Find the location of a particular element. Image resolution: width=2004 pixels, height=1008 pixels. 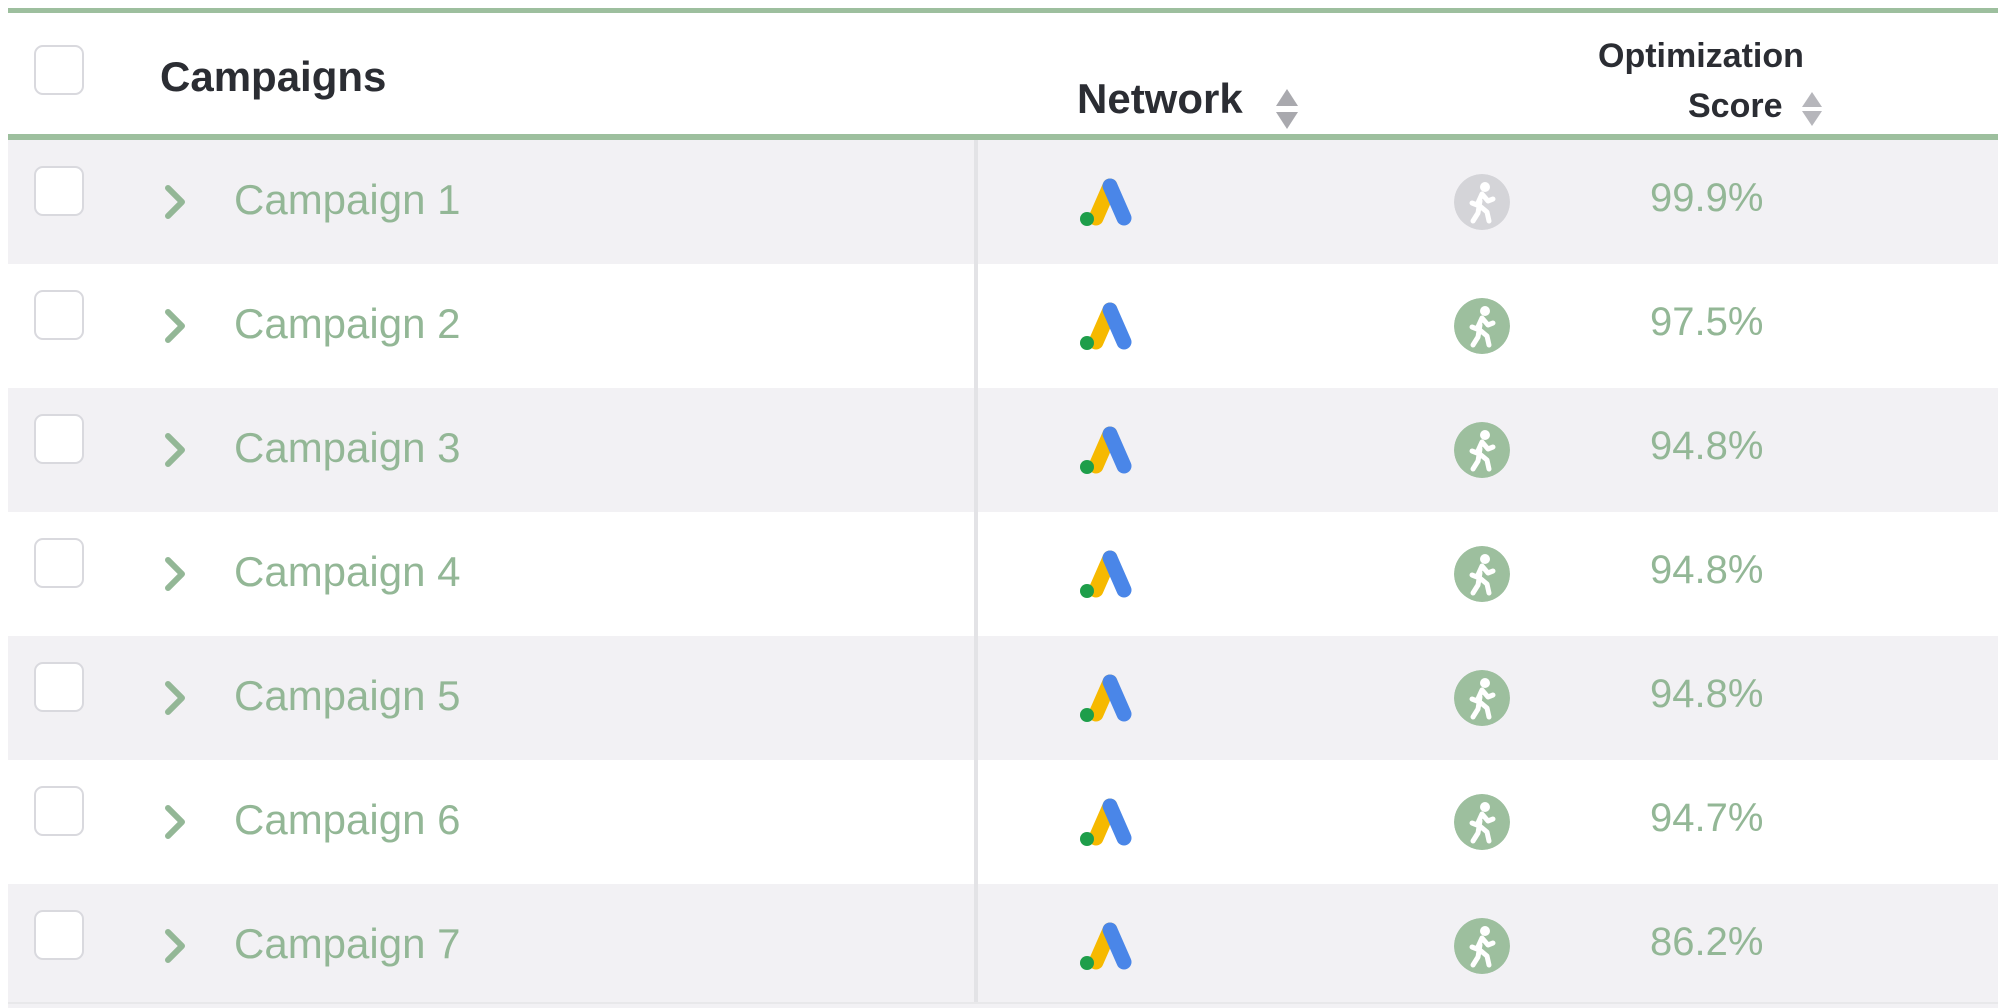

table-row: Campaign 1 99.9% is located at coordinates (1003, 202).